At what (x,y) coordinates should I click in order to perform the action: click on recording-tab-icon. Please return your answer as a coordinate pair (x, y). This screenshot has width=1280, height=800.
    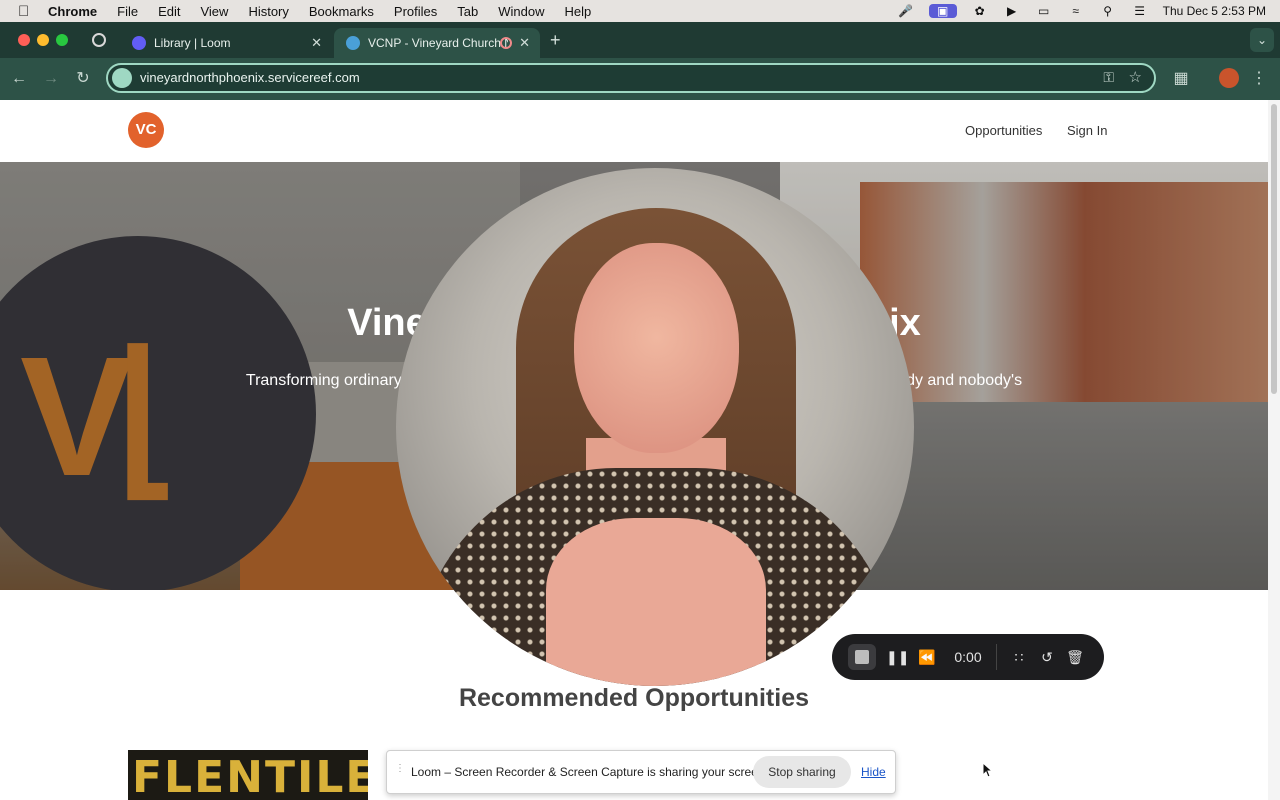
    Looking at the image, I should click on (99, 40).